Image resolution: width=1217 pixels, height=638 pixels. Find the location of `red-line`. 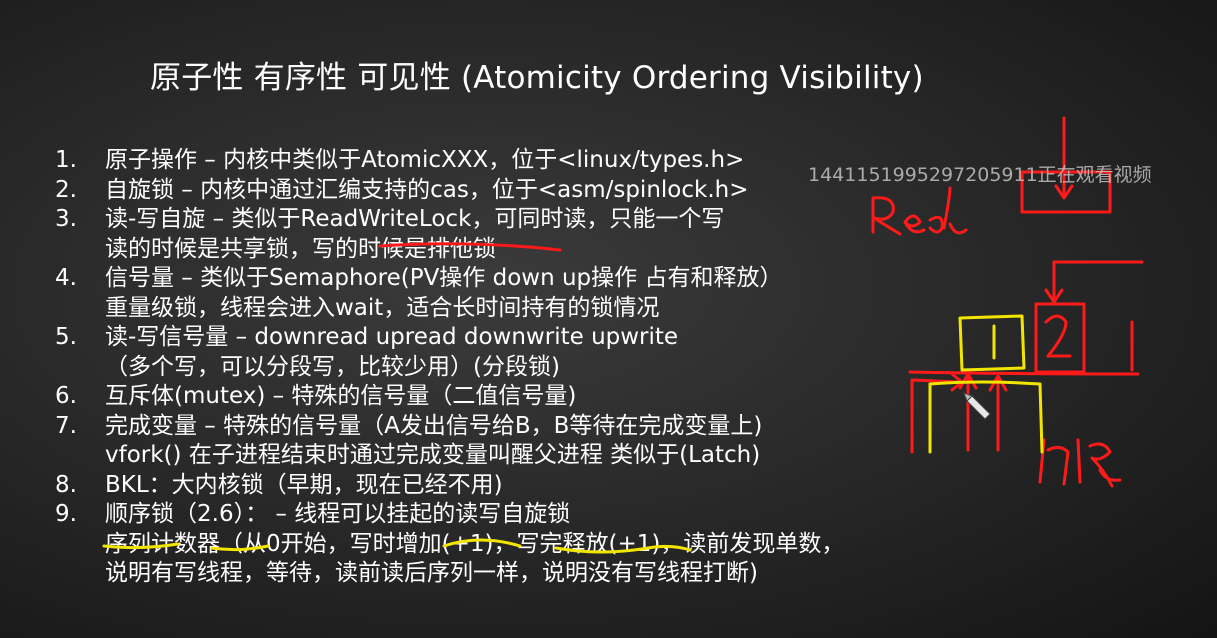

red-line is located at coordinates (1024, 373).